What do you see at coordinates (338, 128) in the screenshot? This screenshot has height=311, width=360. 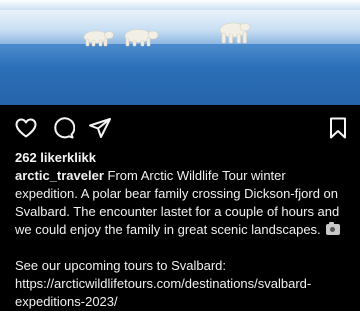 I see `bookmark-icon` at bounding box center [338, 128].